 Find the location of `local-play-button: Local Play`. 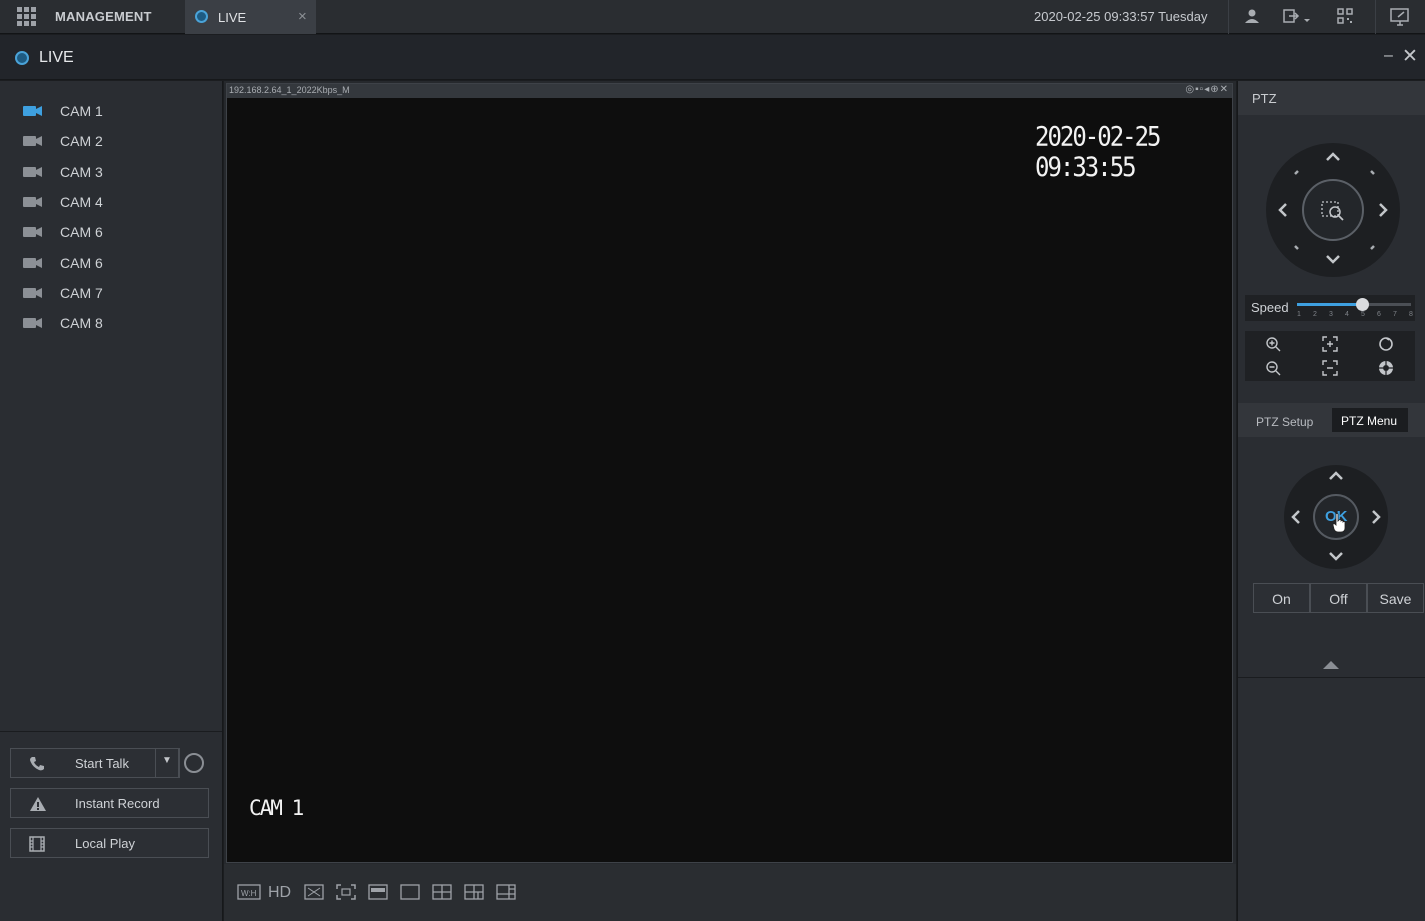

local-play-button: Local Play is located at coordinates (109, 843).